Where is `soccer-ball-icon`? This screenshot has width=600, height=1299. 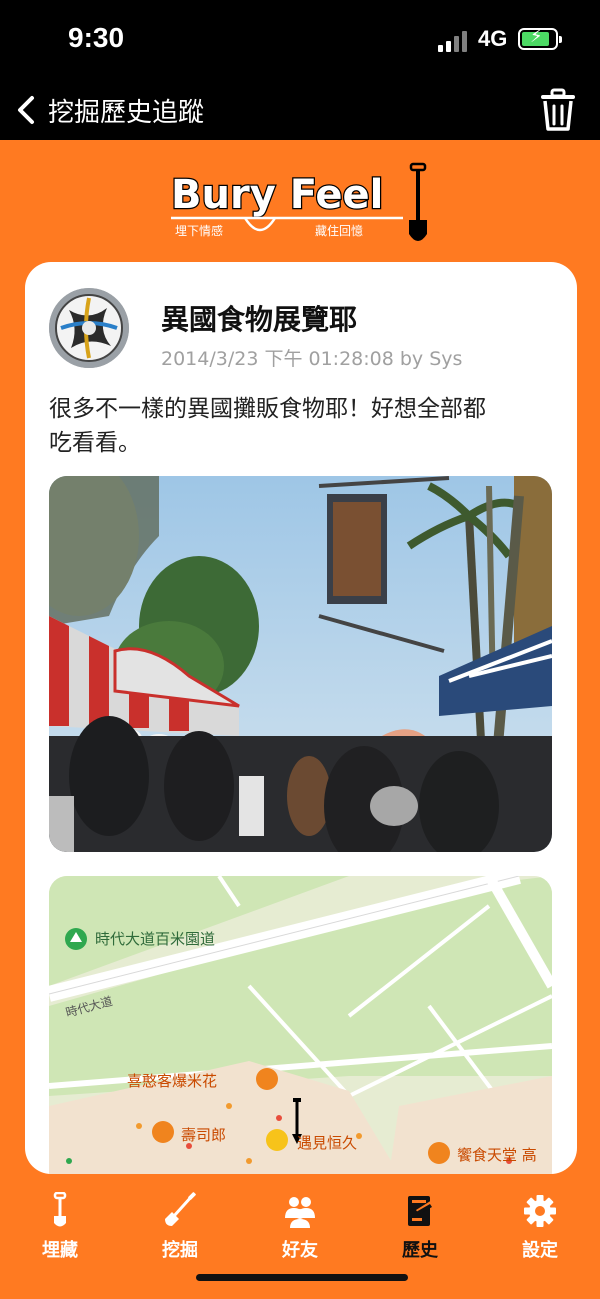 soccer-ball-icon is located at coordinates (89, 328).